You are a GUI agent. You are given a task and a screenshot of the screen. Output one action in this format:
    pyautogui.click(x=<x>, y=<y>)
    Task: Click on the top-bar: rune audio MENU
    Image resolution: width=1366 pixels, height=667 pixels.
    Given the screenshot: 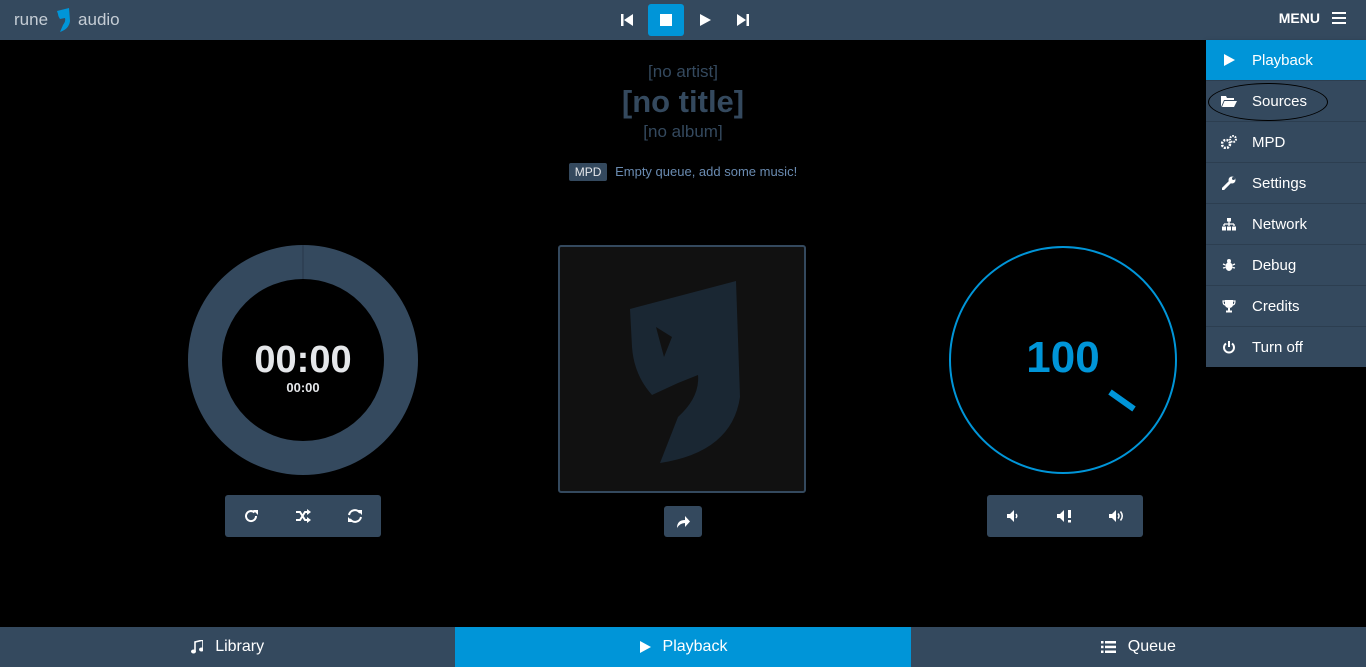 What is the action you would take?
    pyautogui.click(x=683, y=20)
    